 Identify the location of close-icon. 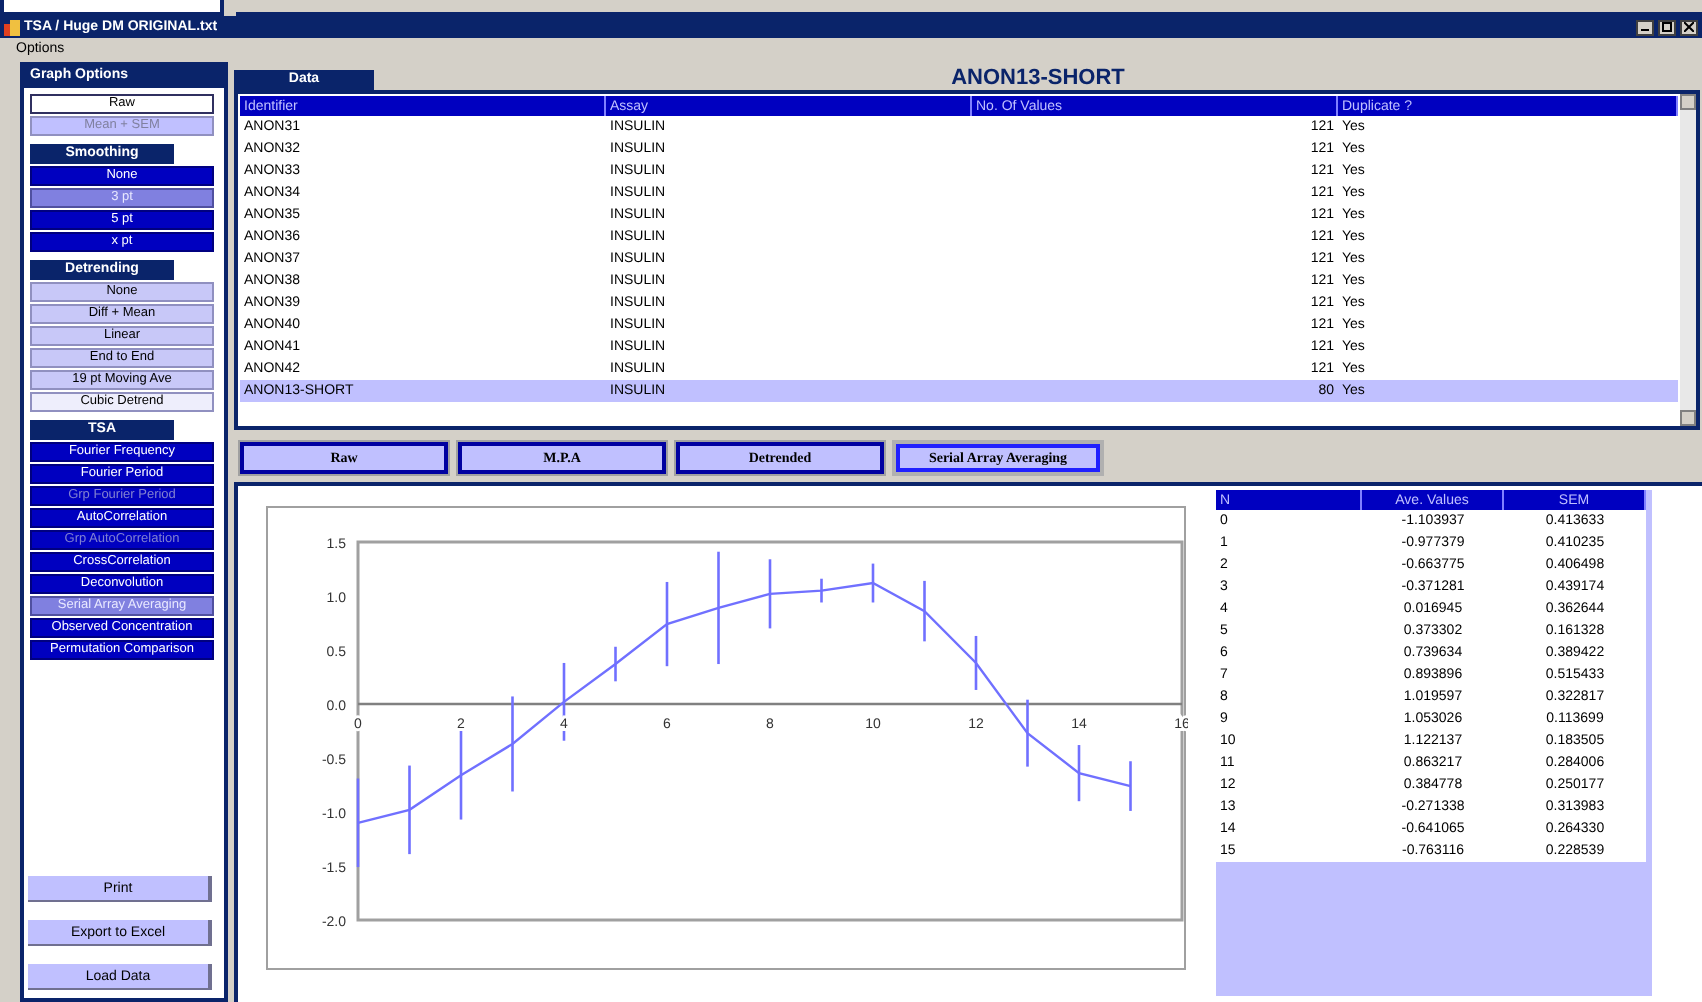
(1689, 27).